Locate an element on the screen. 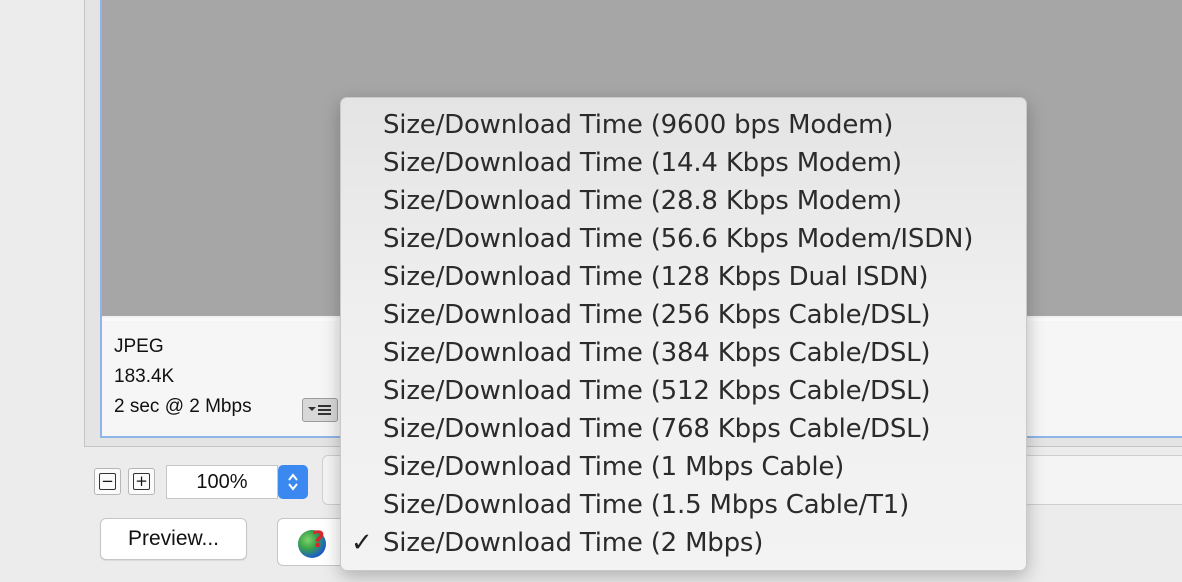 The height and width of the screenshot is (582, 1182). preview-menu-button is located at coordinates (320, 410).